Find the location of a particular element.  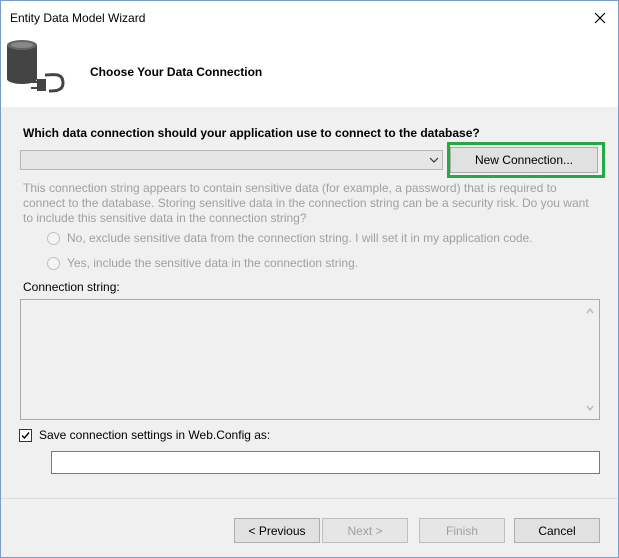

web-config-name-input is located at coordinates (325, 462).